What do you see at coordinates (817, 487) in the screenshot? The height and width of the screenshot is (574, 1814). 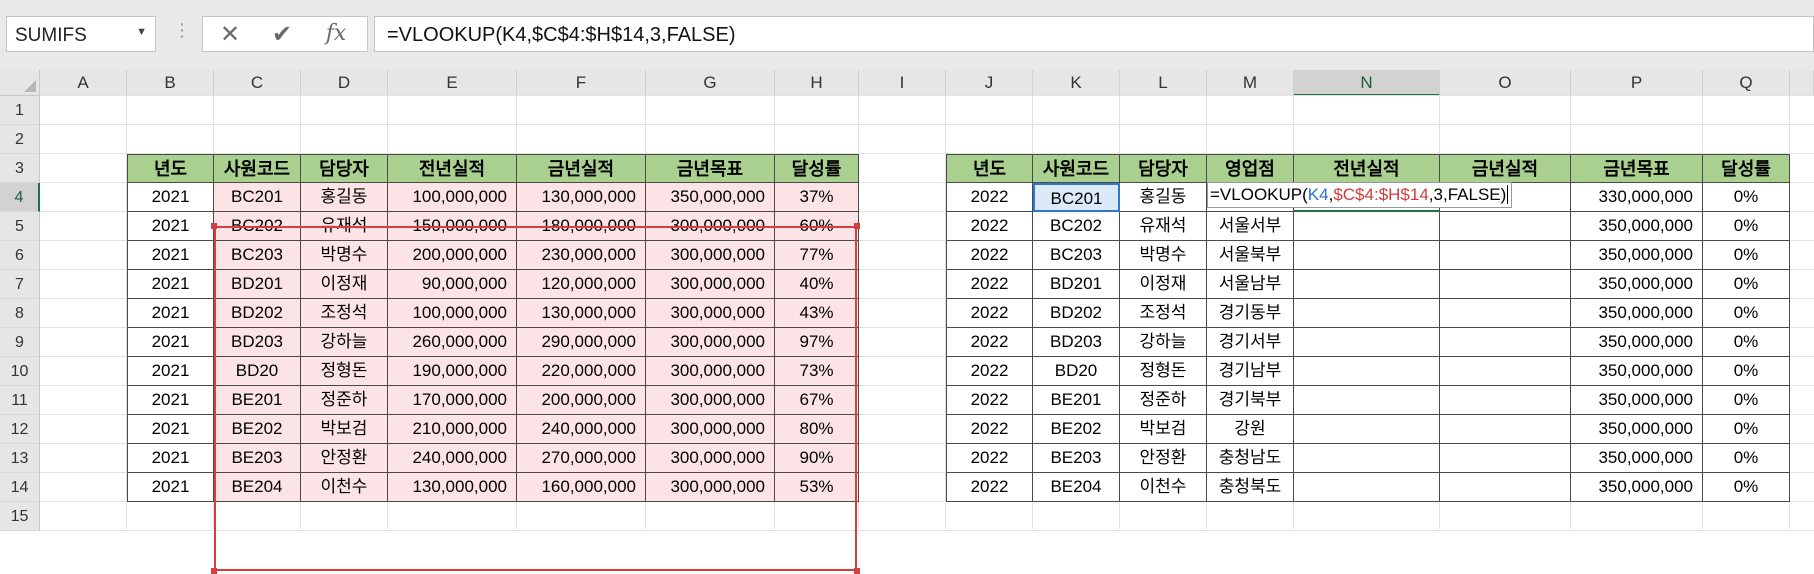 I see `table1-cell: 53%` at bounding box center [817, 487].